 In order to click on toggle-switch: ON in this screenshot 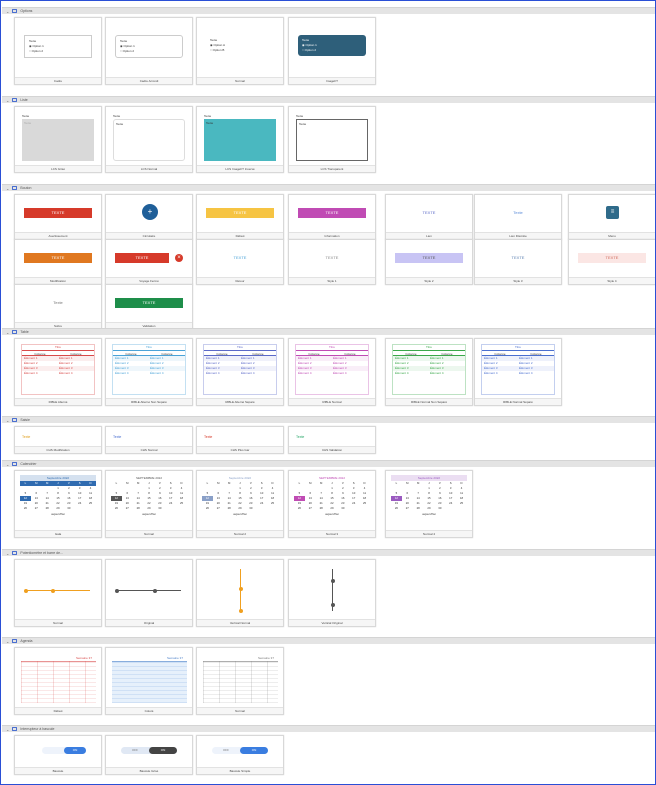, I will do `click(64, 750)`.